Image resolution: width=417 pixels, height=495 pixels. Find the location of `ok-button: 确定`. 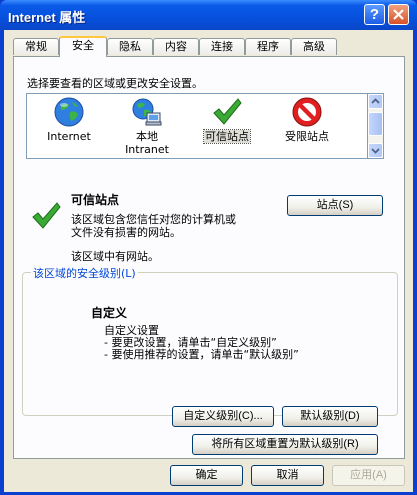

ok-button: 确定 is located at coordinates (206, 475).